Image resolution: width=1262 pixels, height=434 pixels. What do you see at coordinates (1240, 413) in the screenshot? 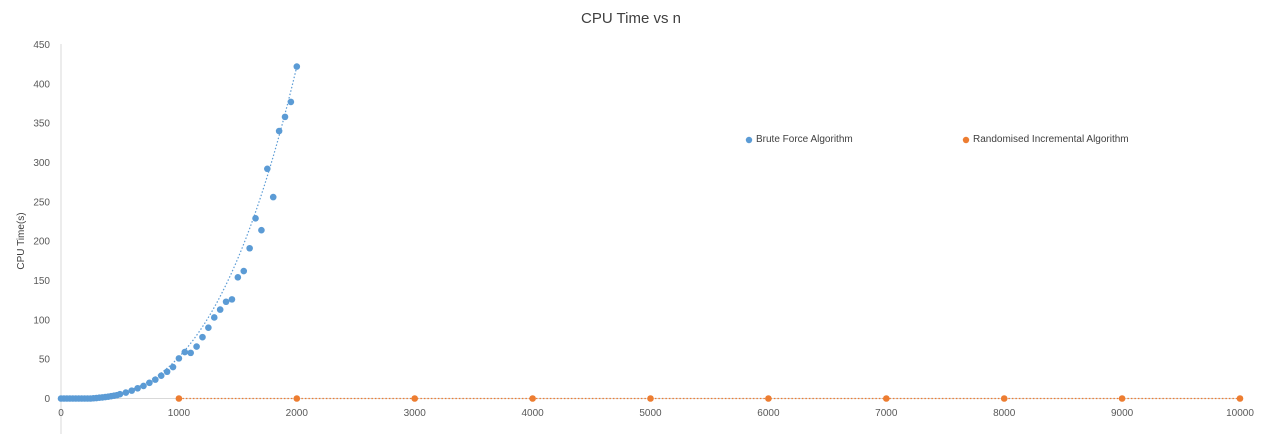
I see `x-tick-label: 10000` at bounding box center [1240, 413].